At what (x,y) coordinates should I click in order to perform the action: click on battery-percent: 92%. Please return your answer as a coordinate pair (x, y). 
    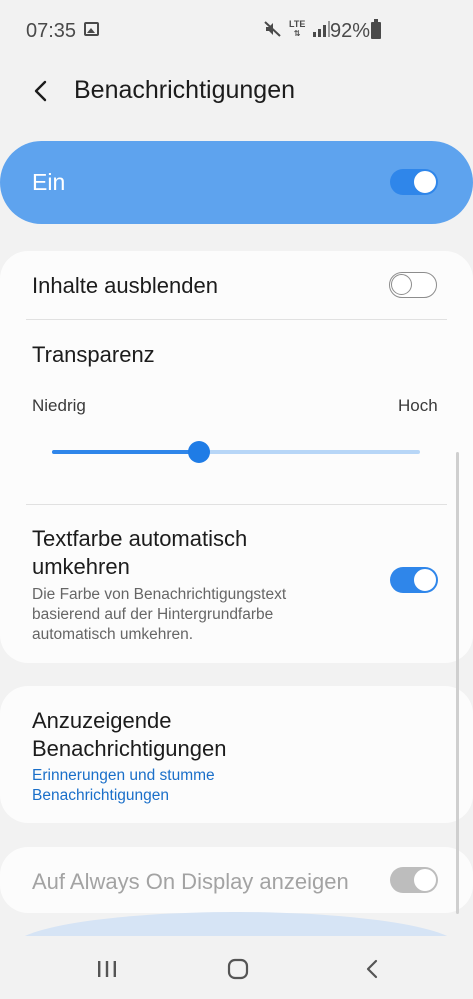
    Looking at the image, I should click on (350, 31).